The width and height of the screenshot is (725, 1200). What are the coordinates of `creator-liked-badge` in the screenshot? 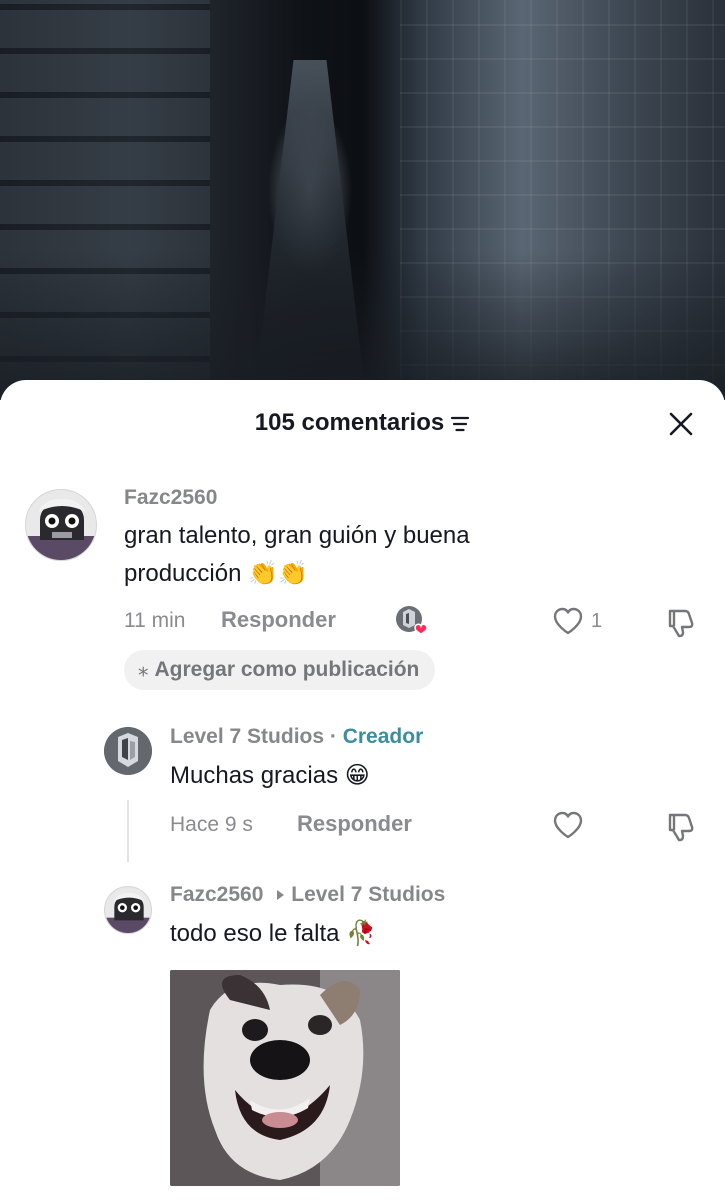 It's located at (412, 620).